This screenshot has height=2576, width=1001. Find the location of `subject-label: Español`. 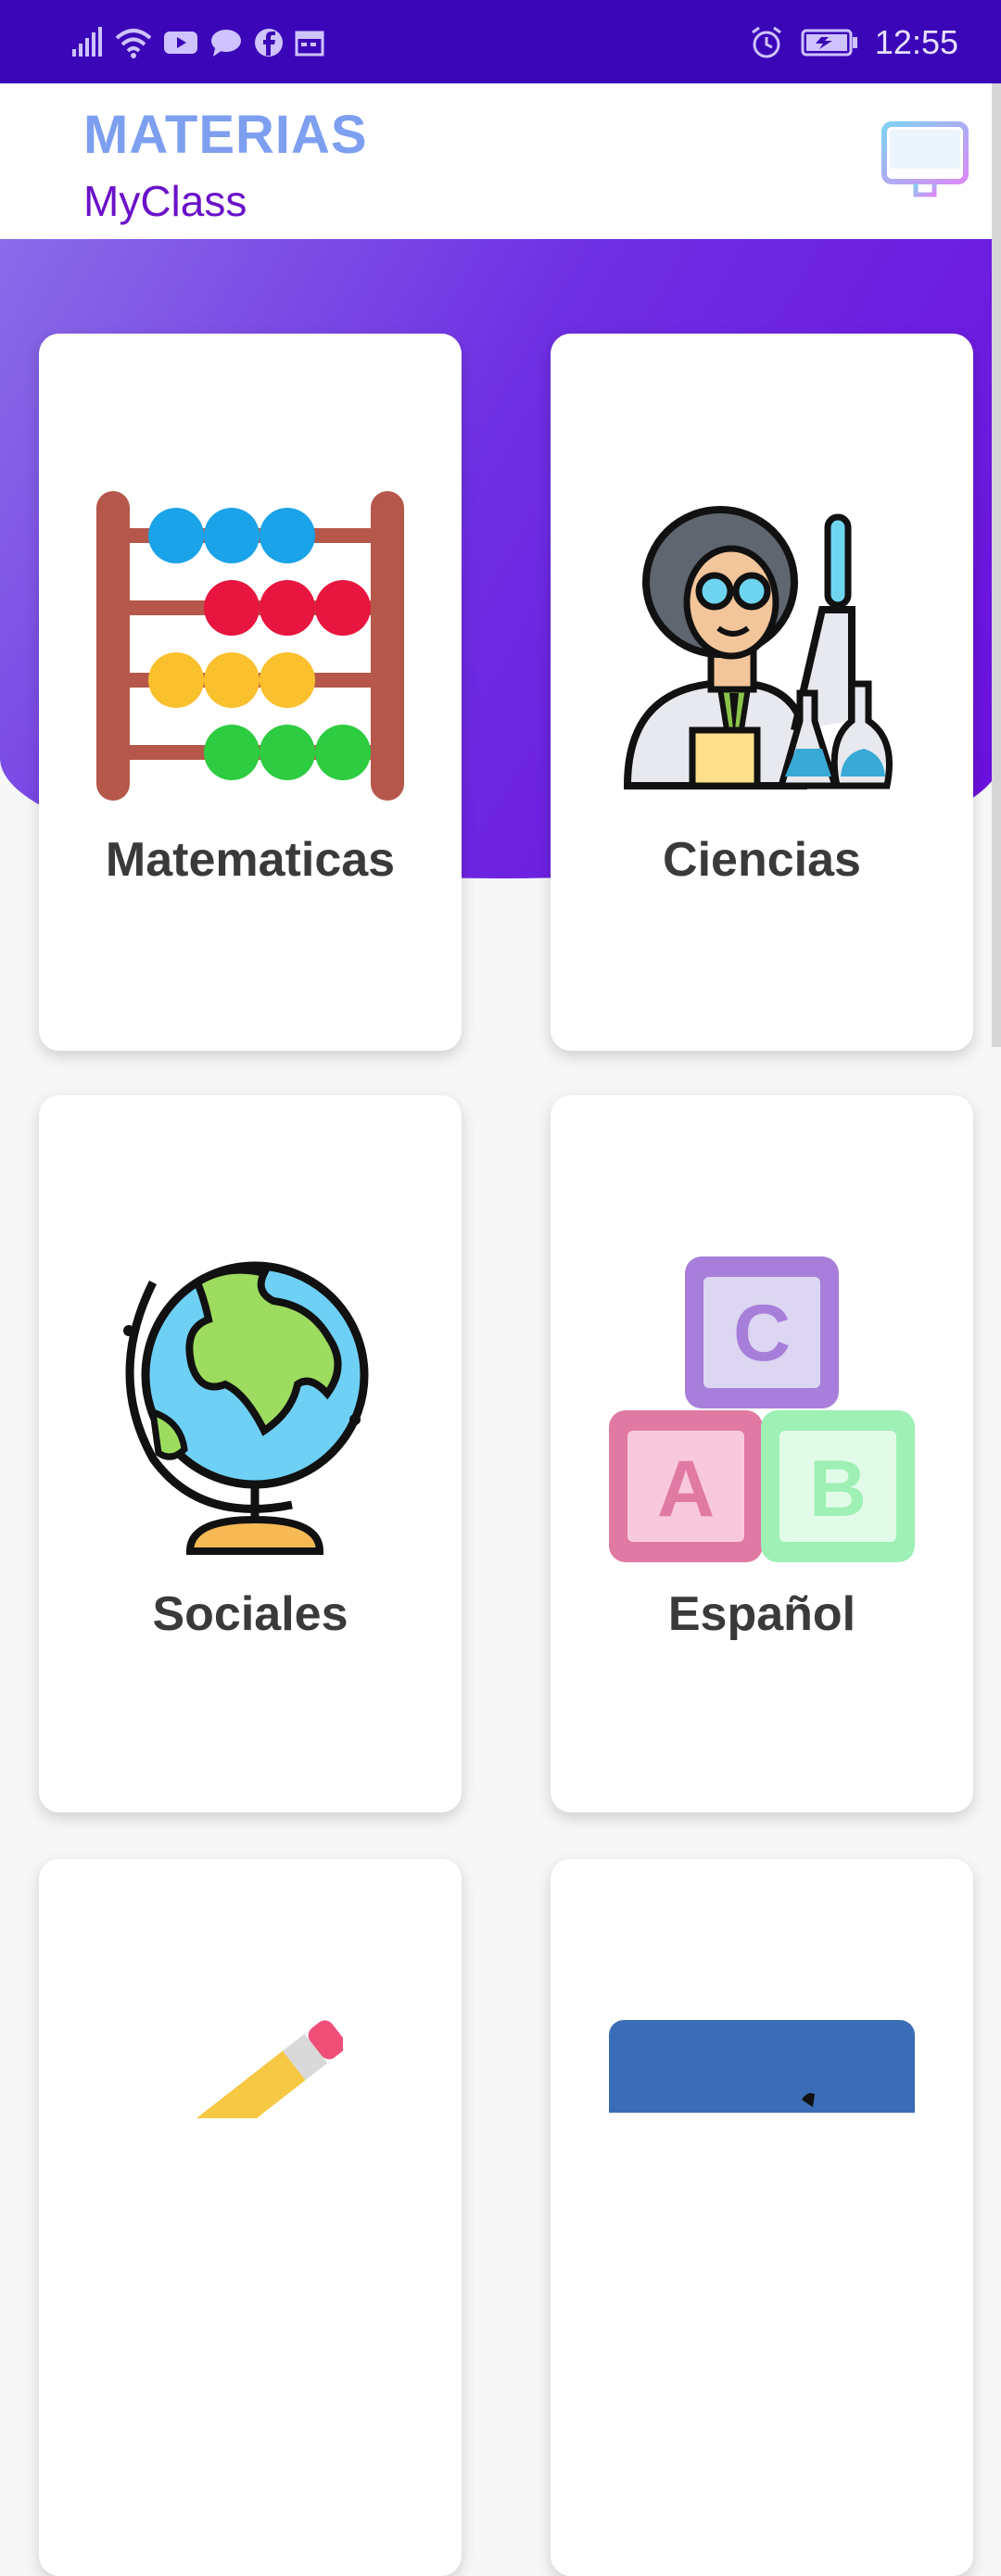

subject-label: Español is located at coordinates (761, 1614).